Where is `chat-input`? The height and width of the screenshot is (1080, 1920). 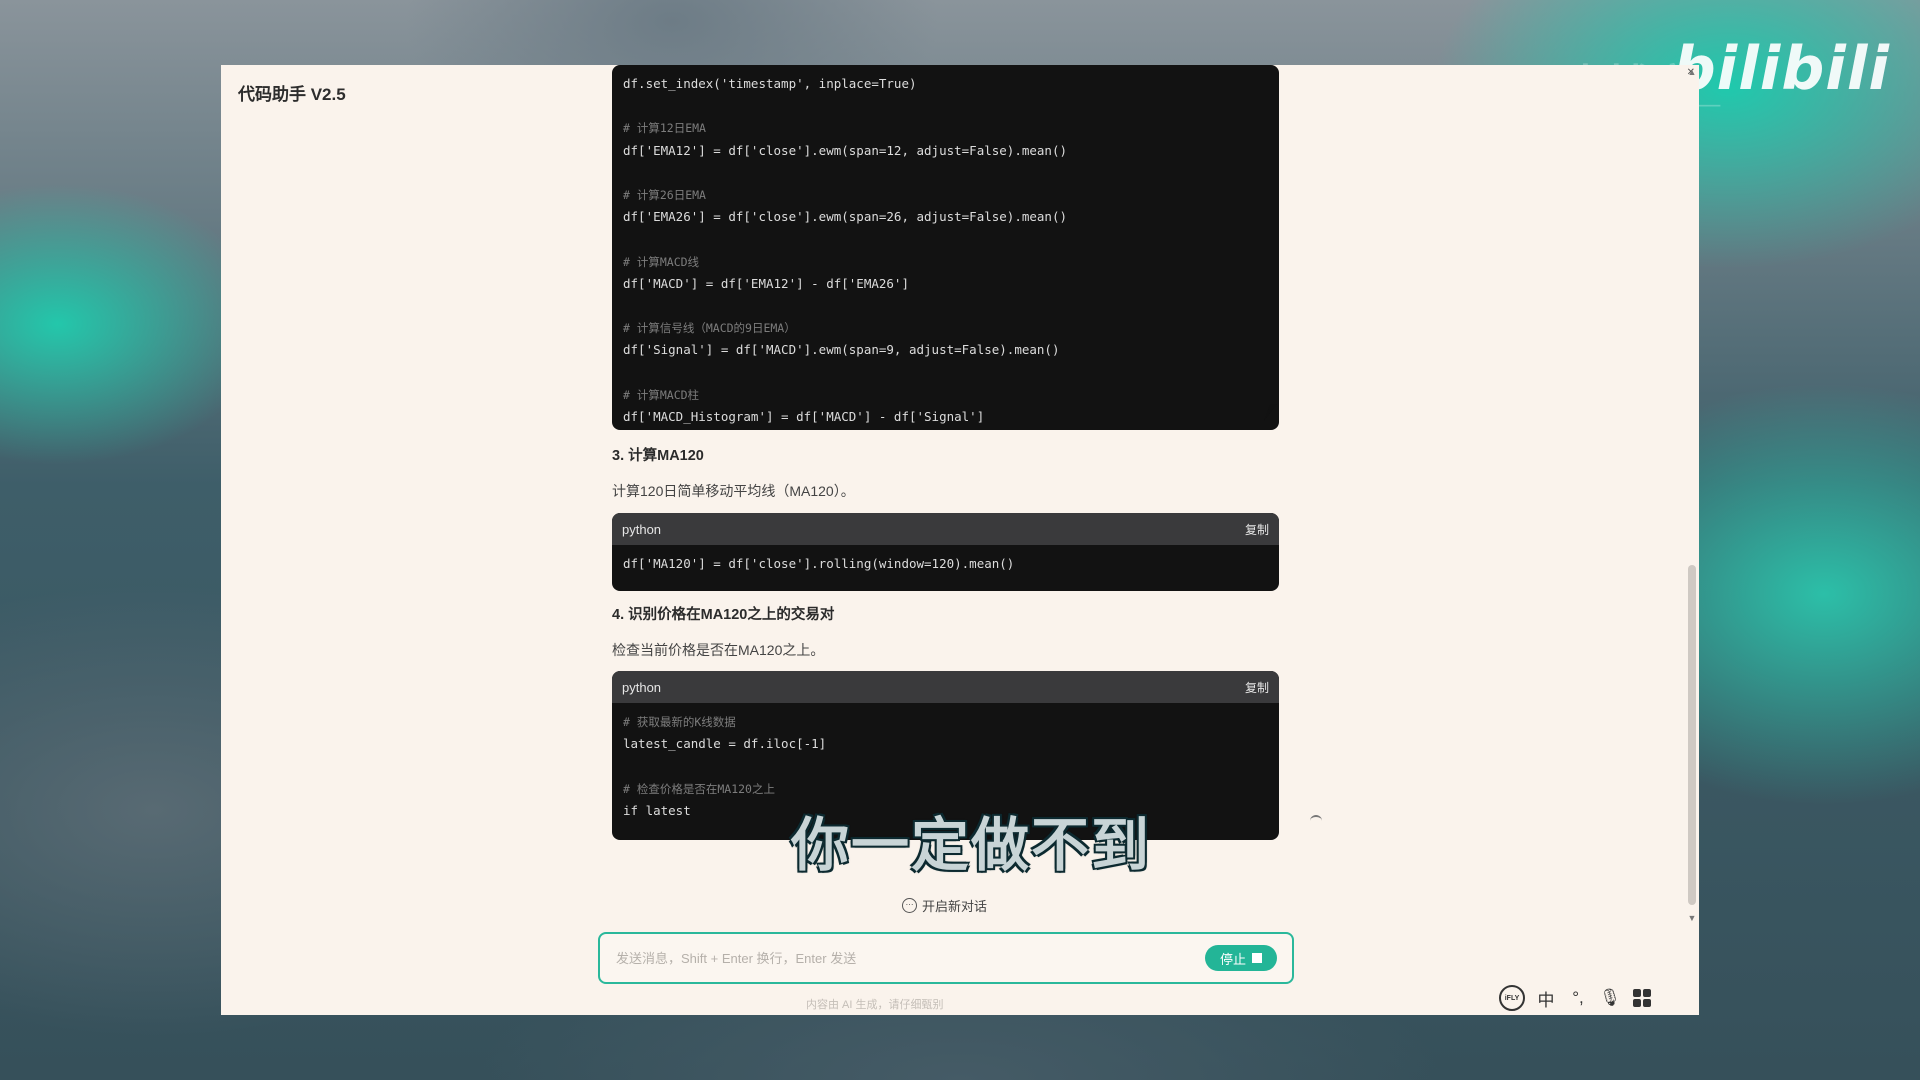 chat-input is located at coordinates (886, 958).